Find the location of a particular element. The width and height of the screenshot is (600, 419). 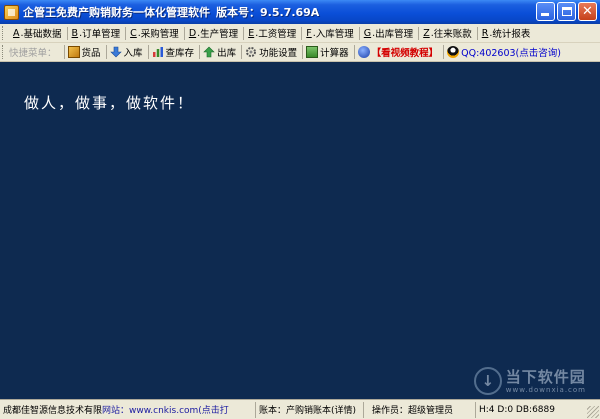

close-icon: ✕ is located at coordinates (587, 11).